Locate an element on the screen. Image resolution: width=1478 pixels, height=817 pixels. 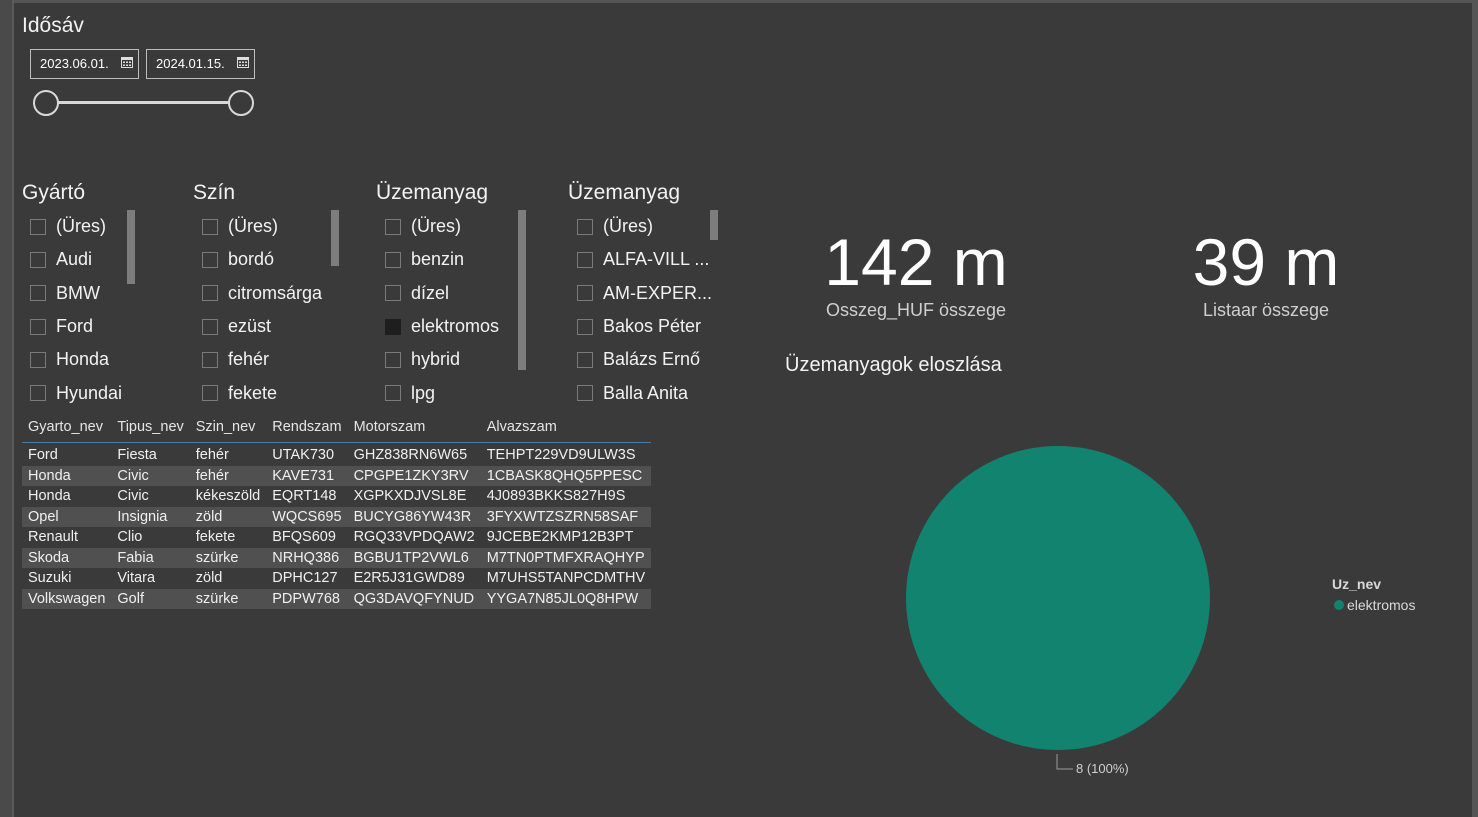
date-slider-track is located at coordinates (144, 102).